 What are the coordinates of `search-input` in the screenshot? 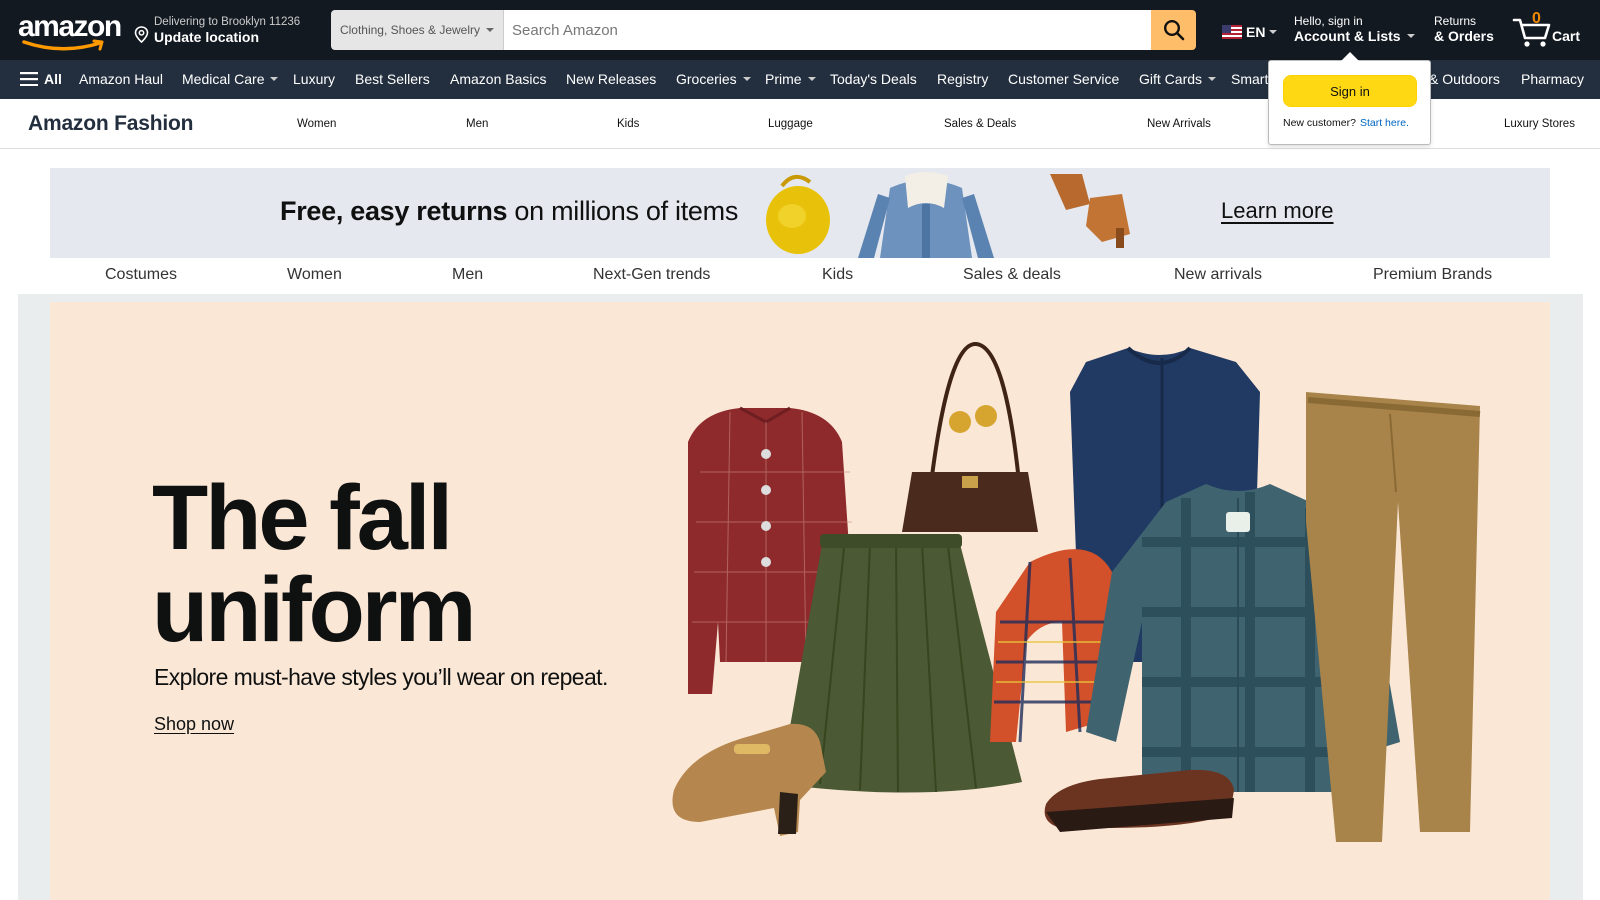 It's located at (827, 30).